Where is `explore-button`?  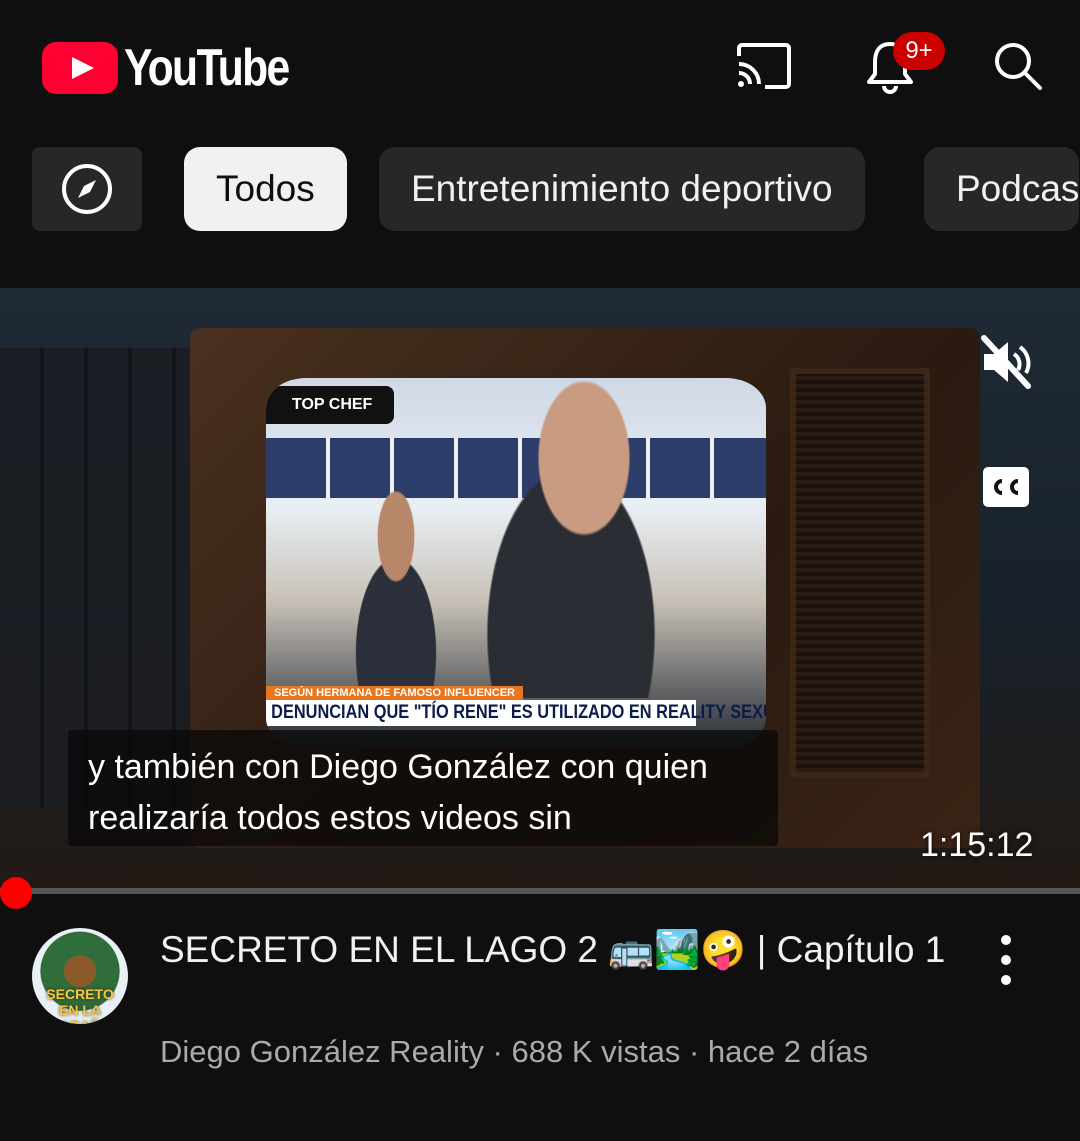 explore-button is located at coordinates (87, 189).